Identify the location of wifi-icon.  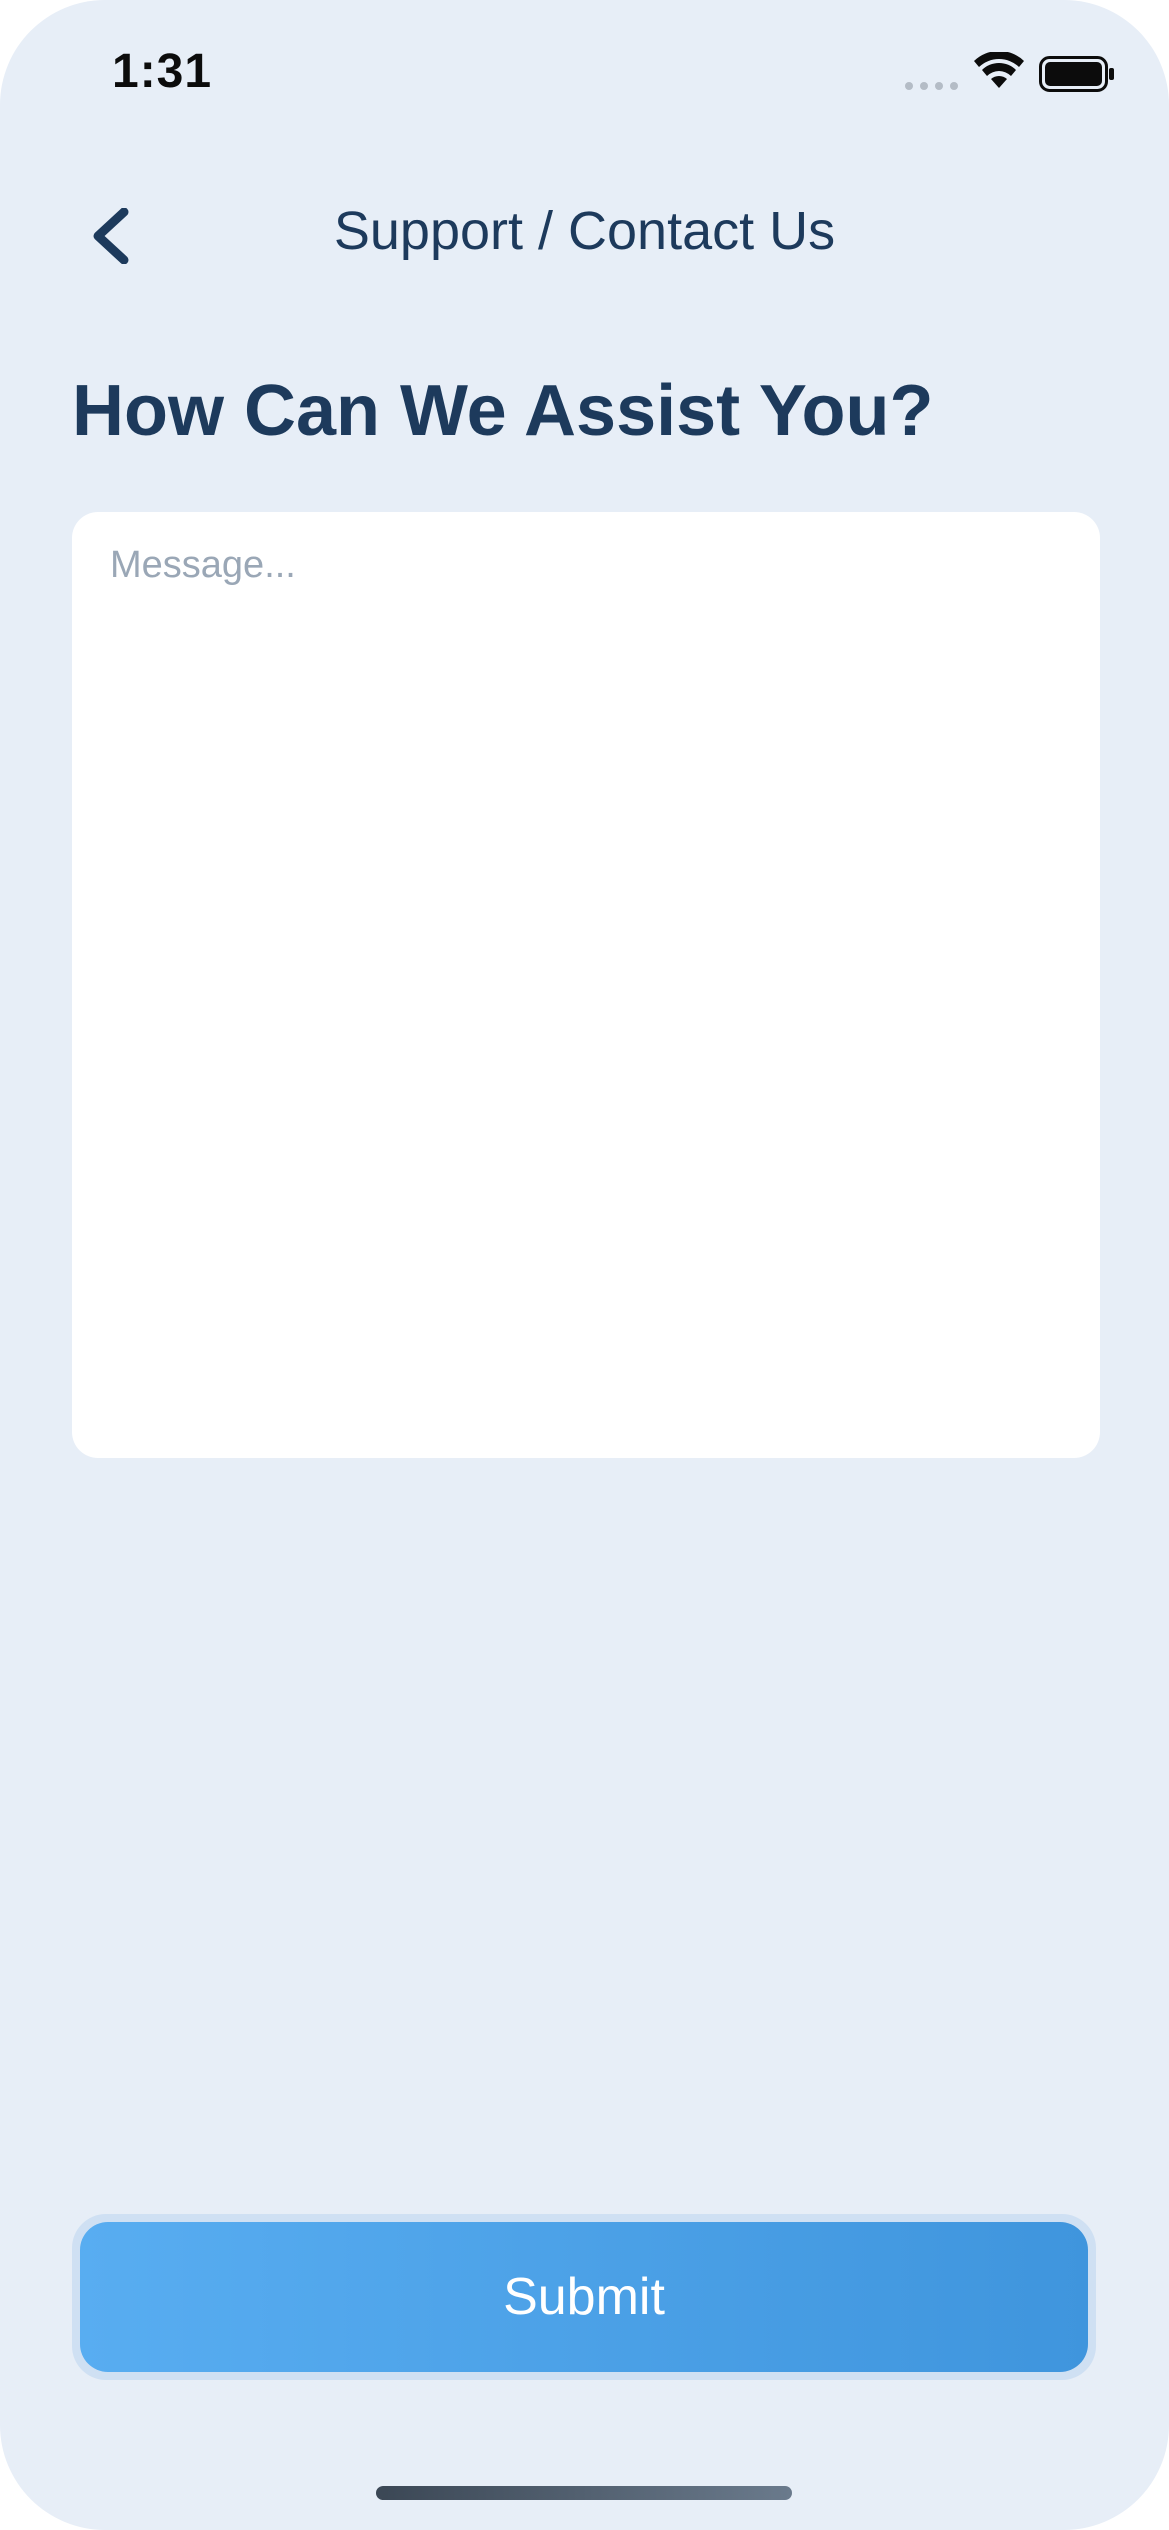
(999, 70).